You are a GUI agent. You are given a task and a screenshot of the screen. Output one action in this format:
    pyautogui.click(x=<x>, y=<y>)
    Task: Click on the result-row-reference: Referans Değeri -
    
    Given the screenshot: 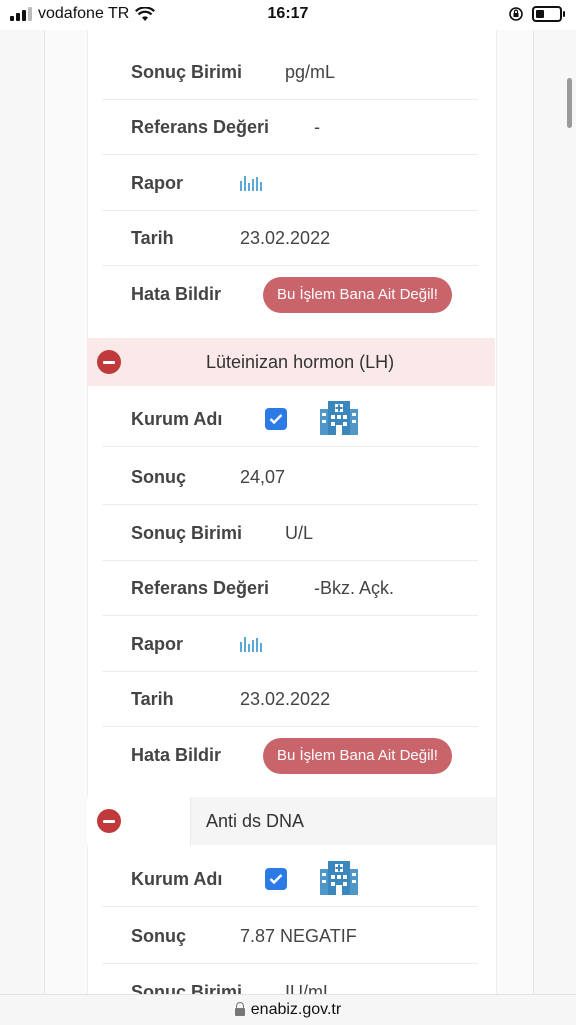 What is the action you would take?
    pyautogui.click(x=290, y=127)
    